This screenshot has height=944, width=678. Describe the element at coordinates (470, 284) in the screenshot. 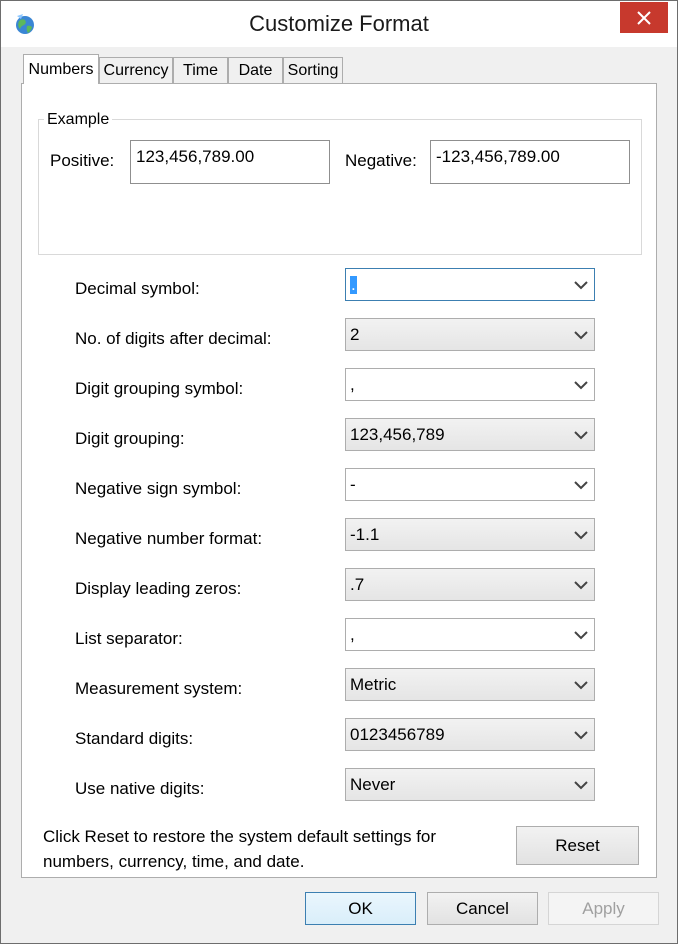

I see `decimal-symbol-combo: .` at that location.